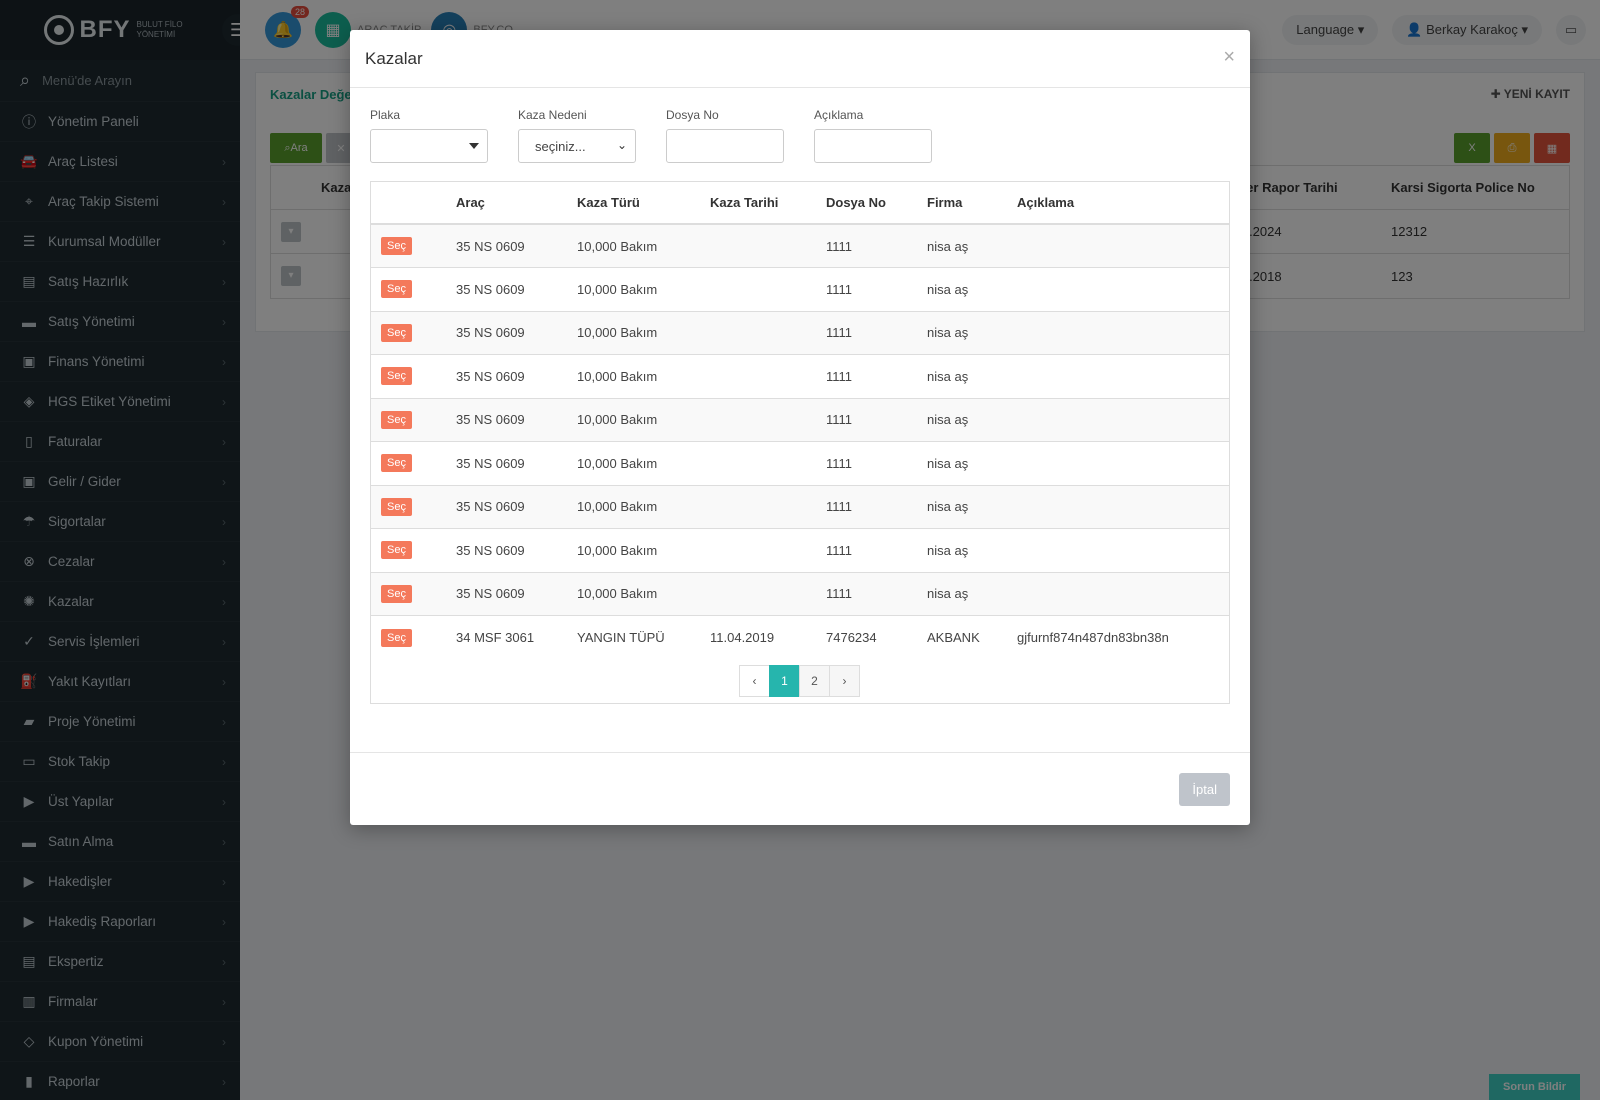  Describe the element at coordinates (394, 58) in the screenshot. I see `modal-title: Kazalar` at that location.